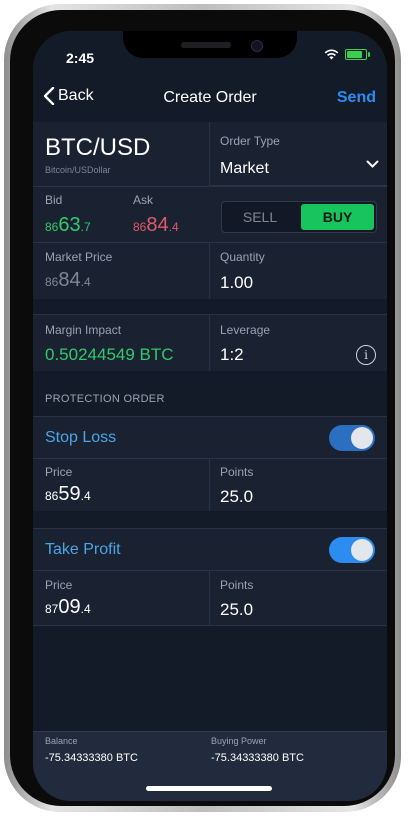  Describe the element at coordinates (260, 217) in the screenshot. I see `sell-button: SELL` at that location.